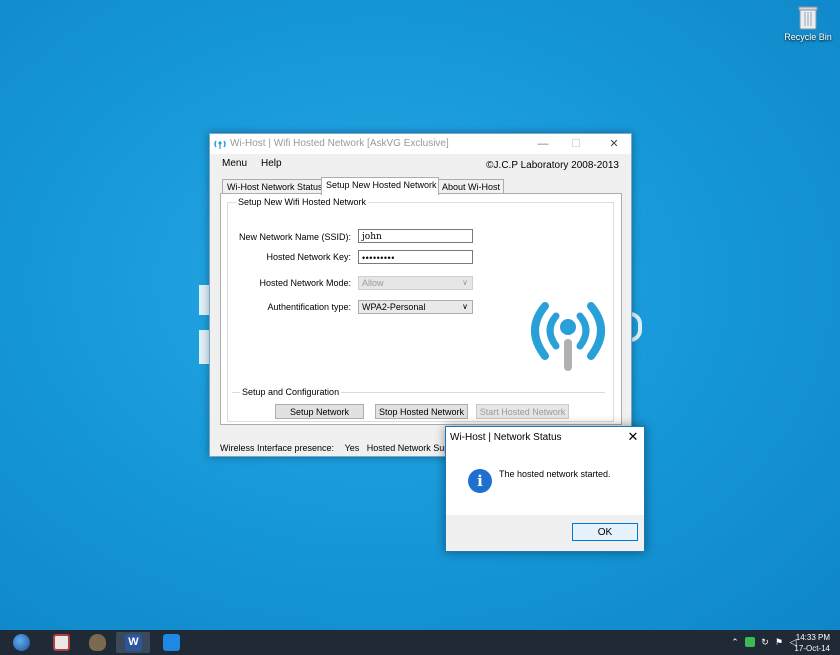  Describe the element at coordinates (352, 448) in the screenshot. I see `wireless-presence-value: Yes` at that location.